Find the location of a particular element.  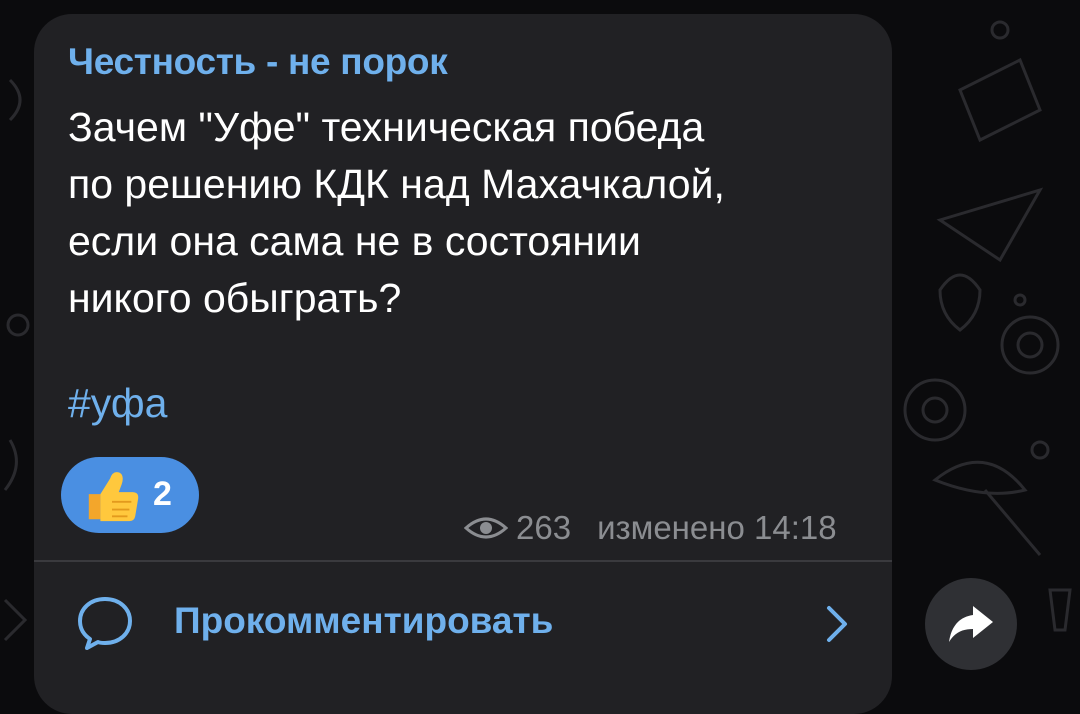

reaction-button: 2 is located at coordinates (130, 495).